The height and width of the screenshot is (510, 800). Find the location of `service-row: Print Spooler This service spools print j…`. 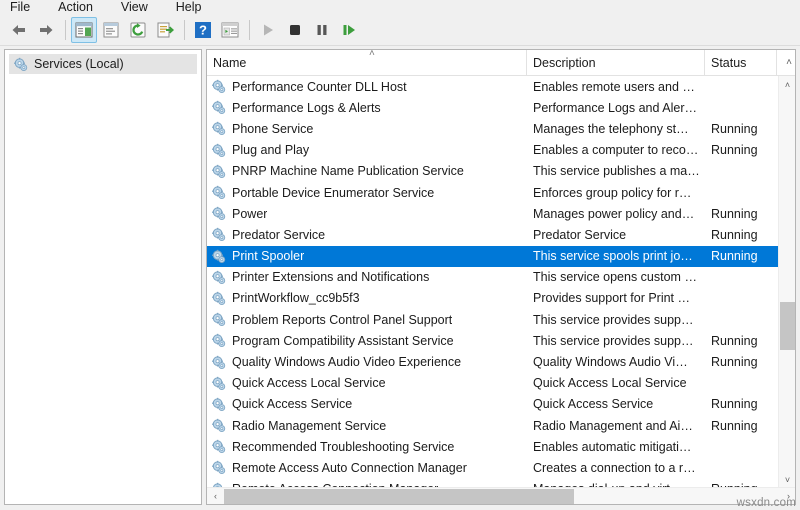

service-row: Print Spooler This service spools print j… is located at coordinates (493, 256).